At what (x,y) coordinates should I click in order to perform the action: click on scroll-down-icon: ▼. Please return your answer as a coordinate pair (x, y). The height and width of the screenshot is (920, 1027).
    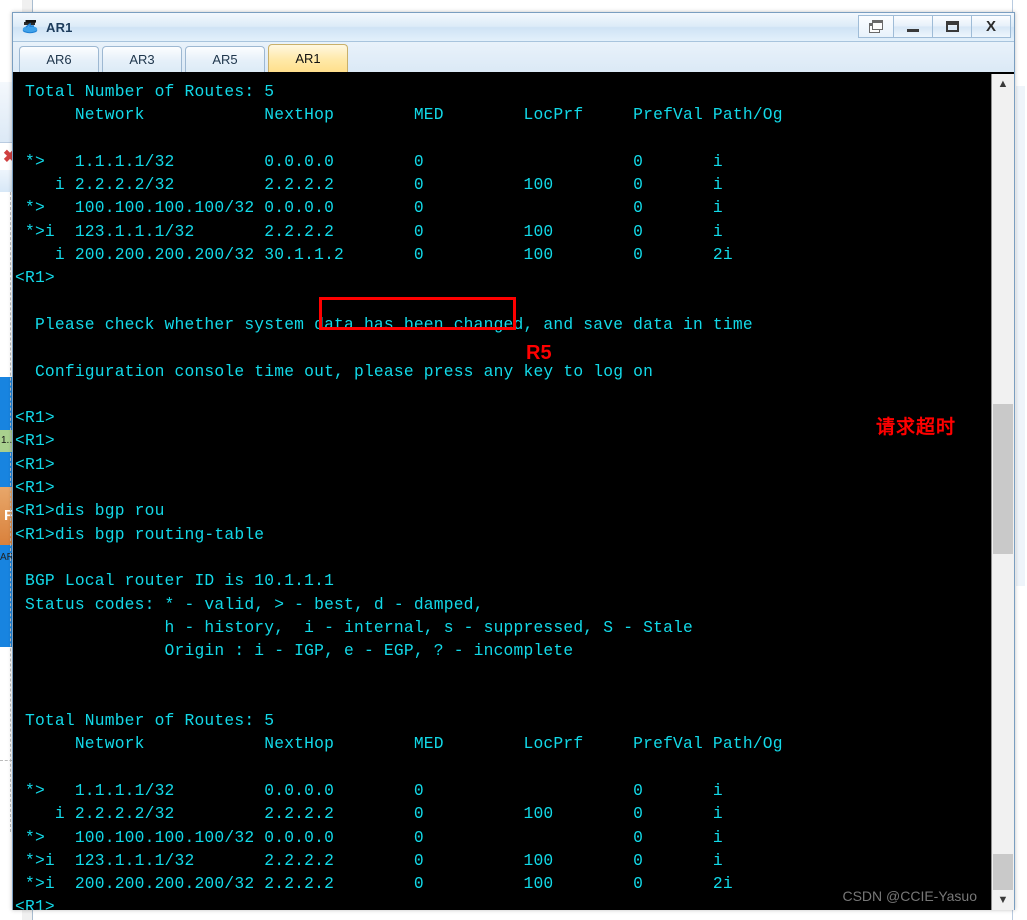
    Looking at the image, I should click on (1003, 900).